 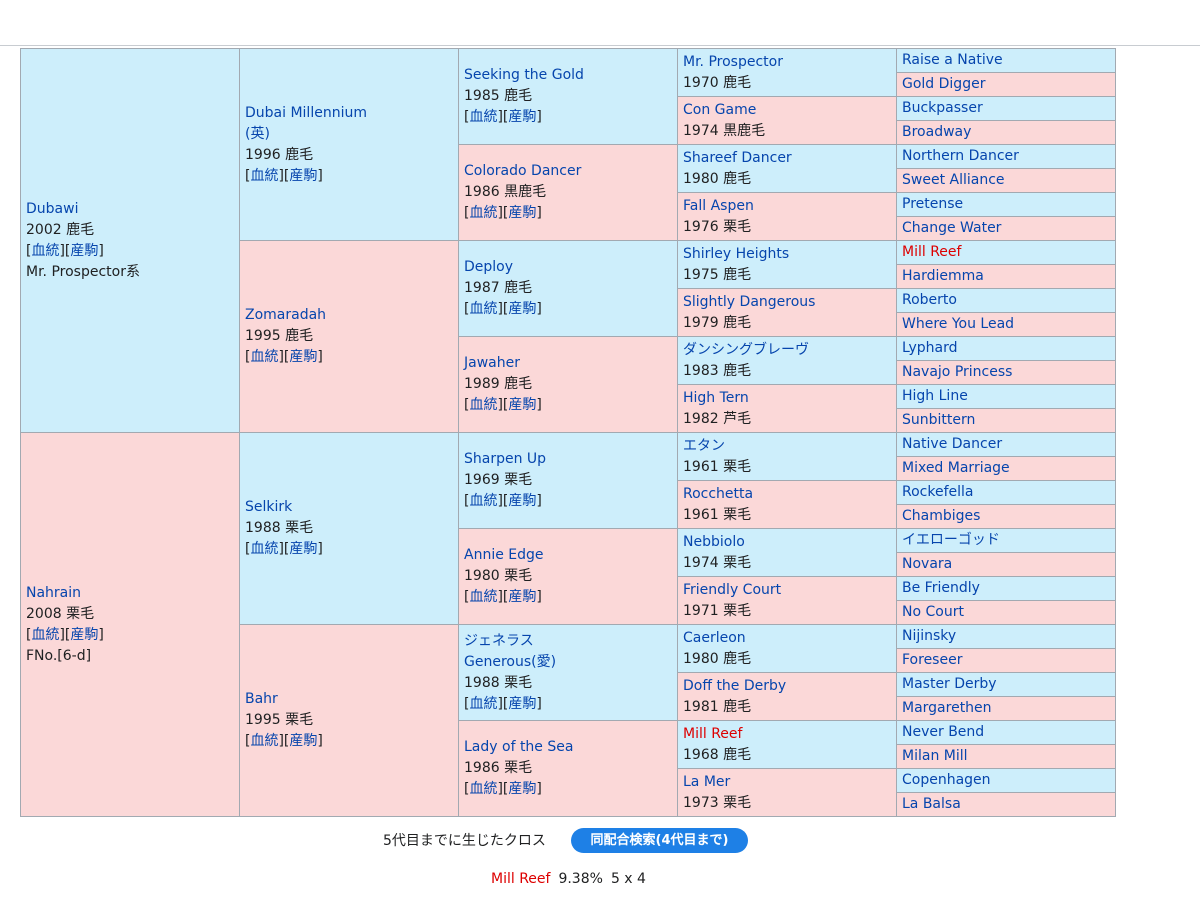 I want to click on horse-name-link: Mr. Prospector, so click(x=733, y=62).